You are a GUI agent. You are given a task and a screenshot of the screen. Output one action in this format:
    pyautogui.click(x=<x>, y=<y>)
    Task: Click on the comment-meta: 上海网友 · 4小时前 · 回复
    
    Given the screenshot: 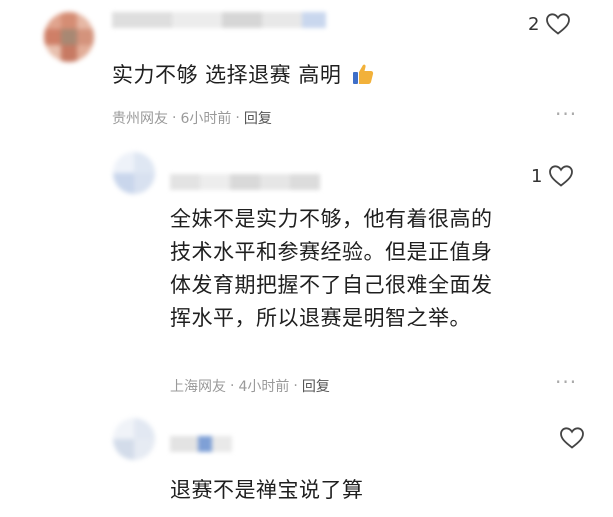 What is the action you would take?
    pyautogui.click(x=250, y=386)
    